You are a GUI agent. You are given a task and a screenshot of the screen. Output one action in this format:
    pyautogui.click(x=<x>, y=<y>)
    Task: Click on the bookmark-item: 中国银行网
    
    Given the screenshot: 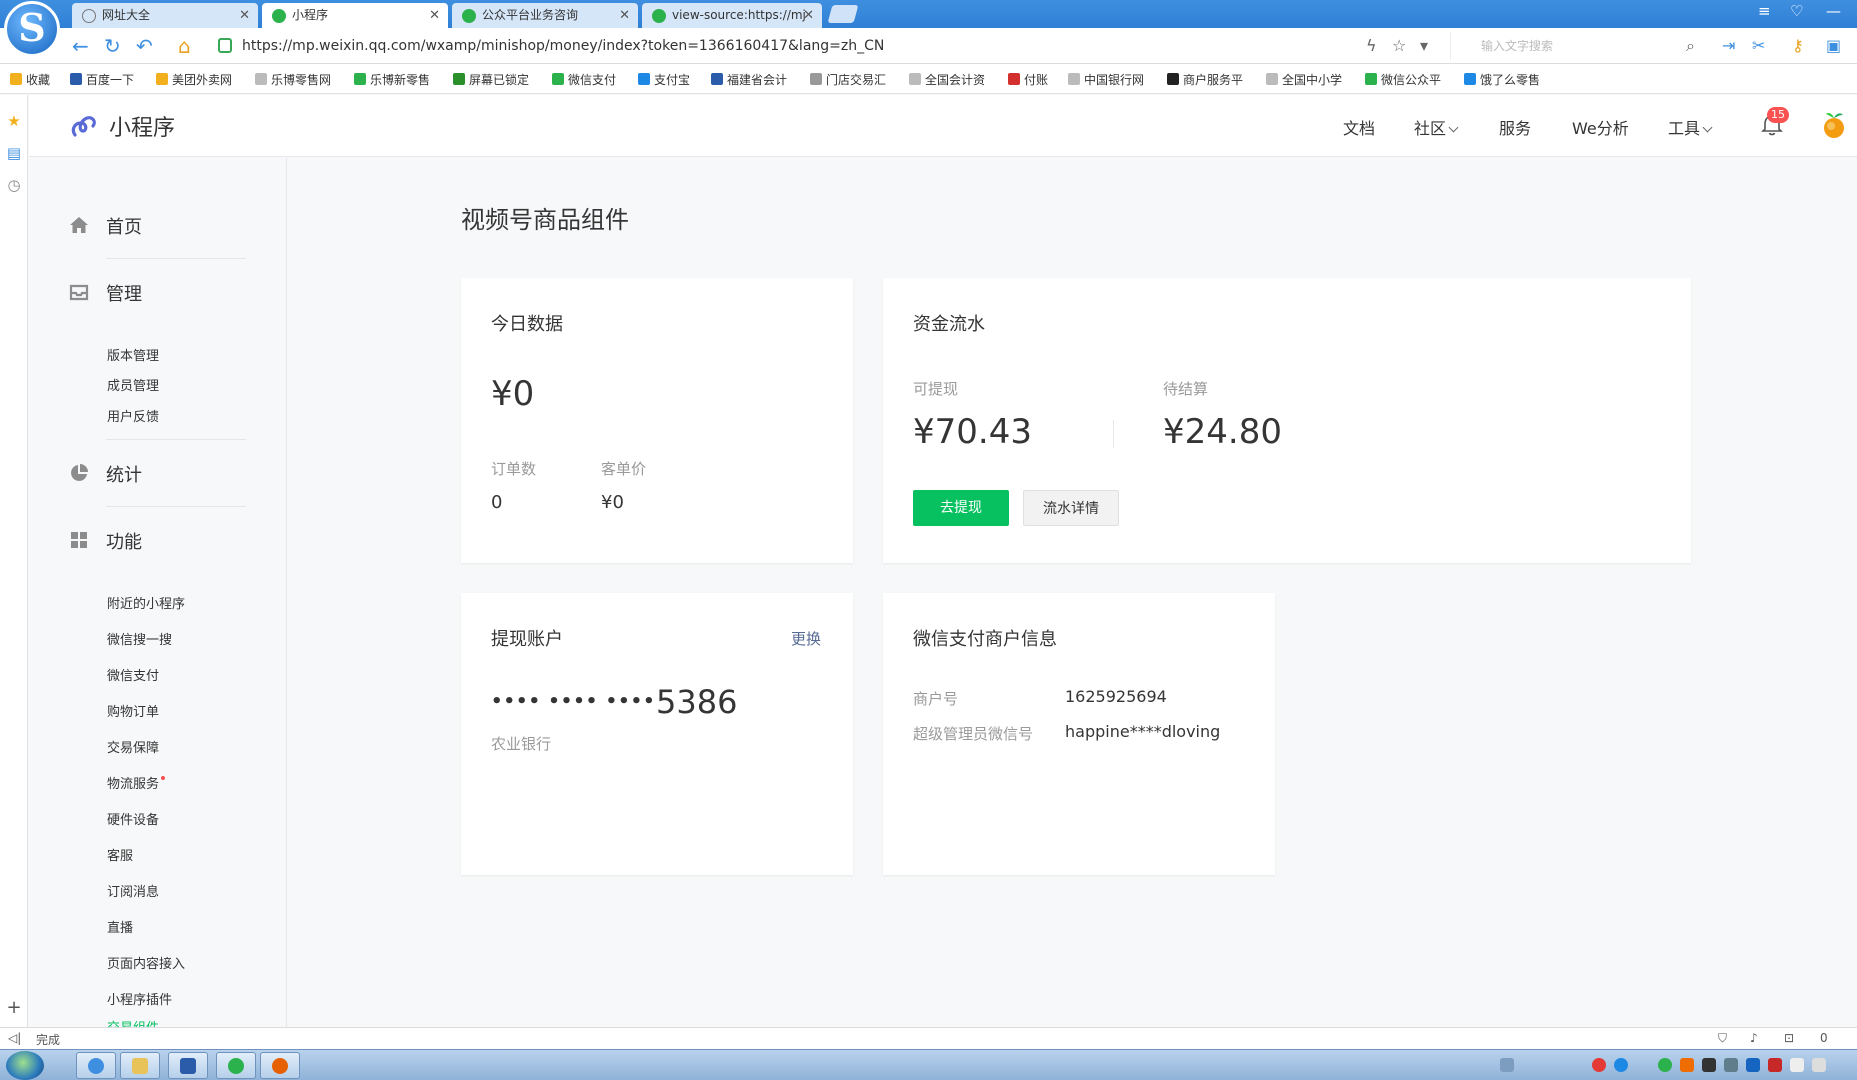 What is the action you would take?
    pyautogui.click(x=1106, y=79)
    